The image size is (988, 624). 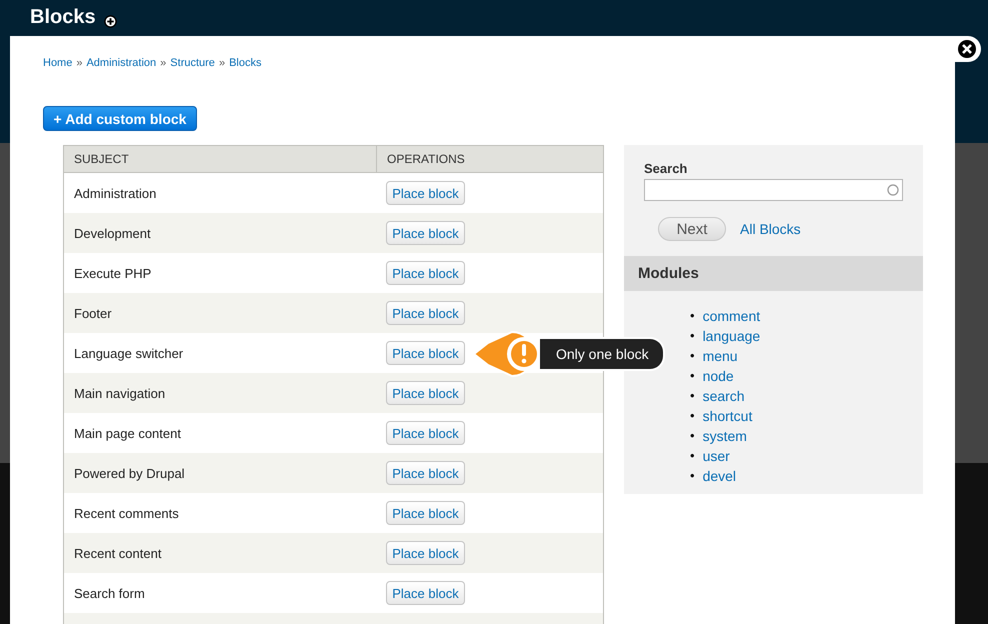 I want to click on column-header: SUBJECT, so click(x=101, y=159).